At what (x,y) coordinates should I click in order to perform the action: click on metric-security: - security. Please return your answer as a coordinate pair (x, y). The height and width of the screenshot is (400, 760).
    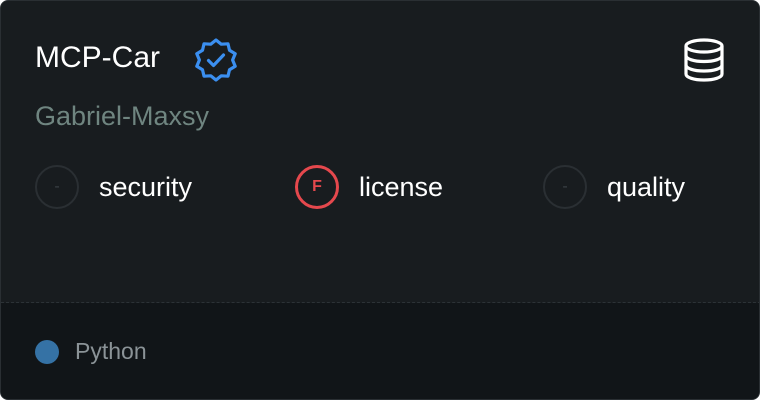
    Looking at the image, I should click on (135, 189).